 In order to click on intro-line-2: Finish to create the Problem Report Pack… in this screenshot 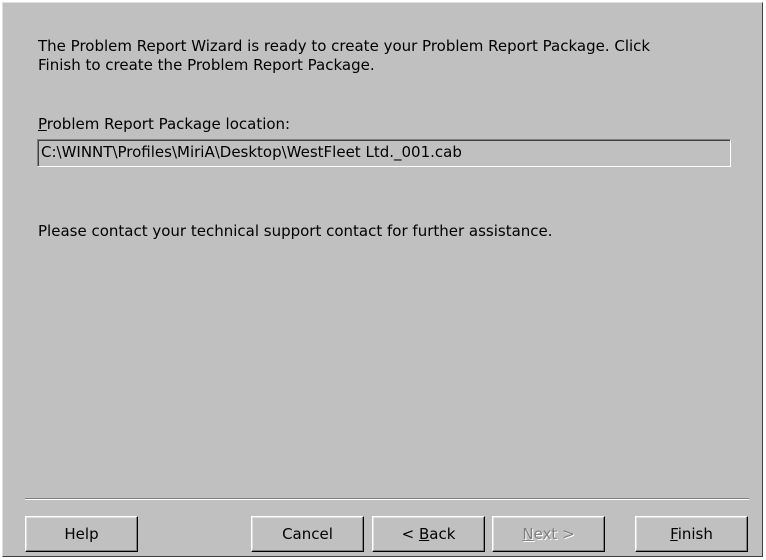, I will do `click(206, 65)`.